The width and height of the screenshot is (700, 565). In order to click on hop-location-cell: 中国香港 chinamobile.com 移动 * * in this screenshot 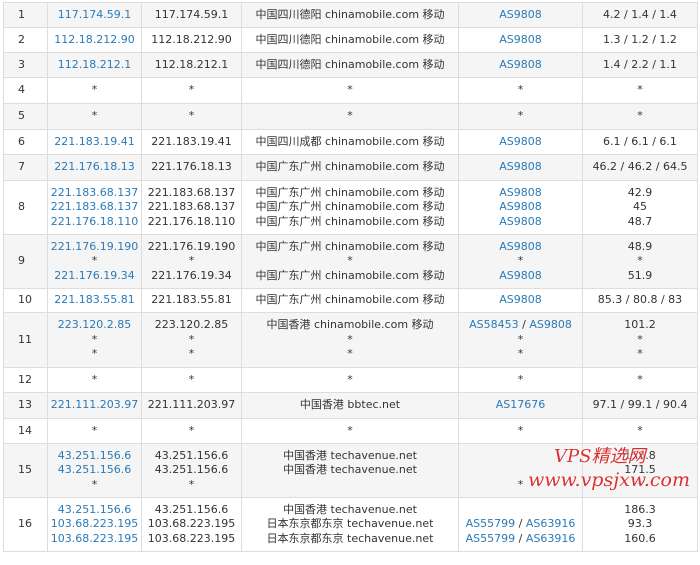, I will do `click(350, 340)`.